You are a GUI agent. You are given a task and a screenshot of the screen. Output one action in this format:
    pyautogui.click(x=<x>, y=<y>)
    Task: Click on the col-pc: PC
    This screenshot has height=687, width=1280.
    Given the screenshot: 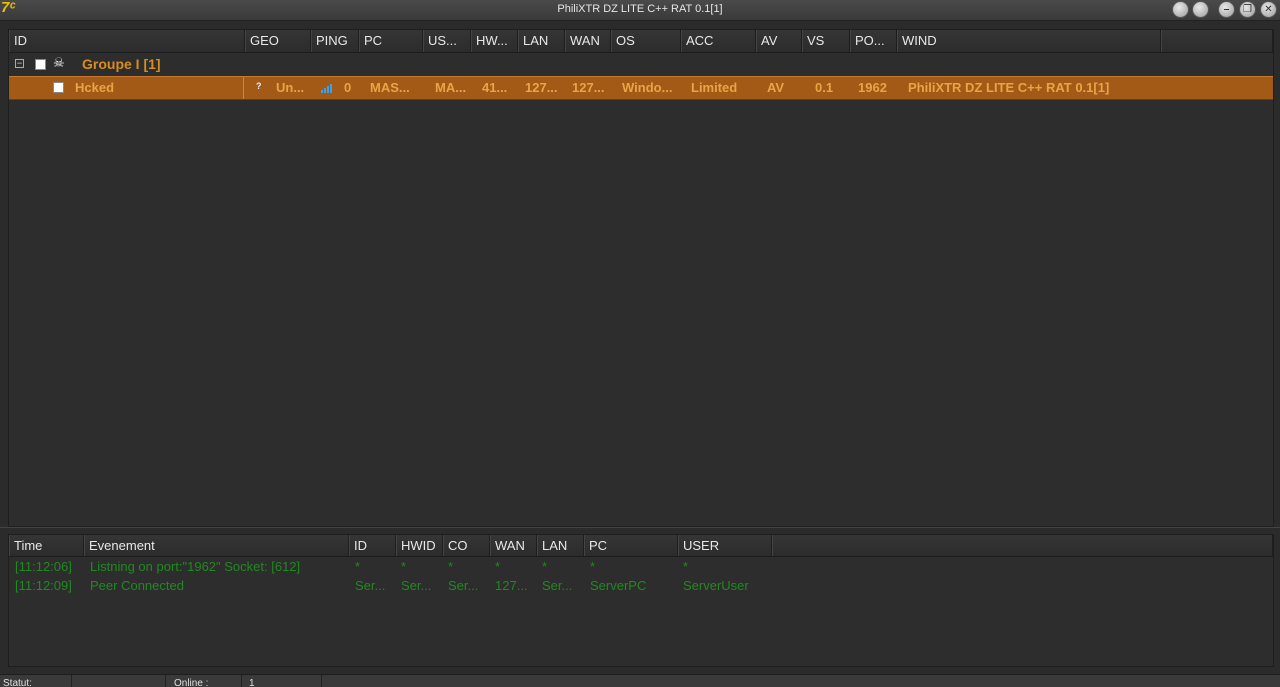 What is the action you would take?
    pyautogui.click(x=391, y=41)
    